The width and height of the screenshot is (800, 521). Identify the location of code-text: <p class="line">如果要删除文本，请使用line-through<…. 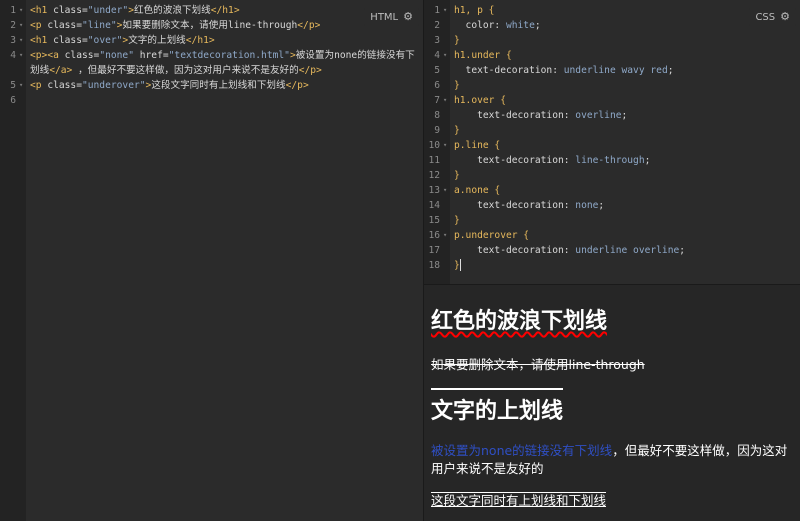
(223, 25).